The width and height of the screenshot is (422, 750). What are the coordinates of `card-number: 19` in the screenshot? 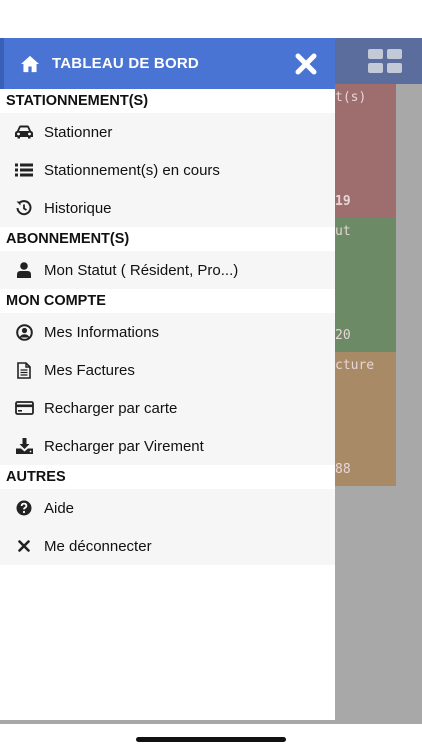 It's located at (343, 201).